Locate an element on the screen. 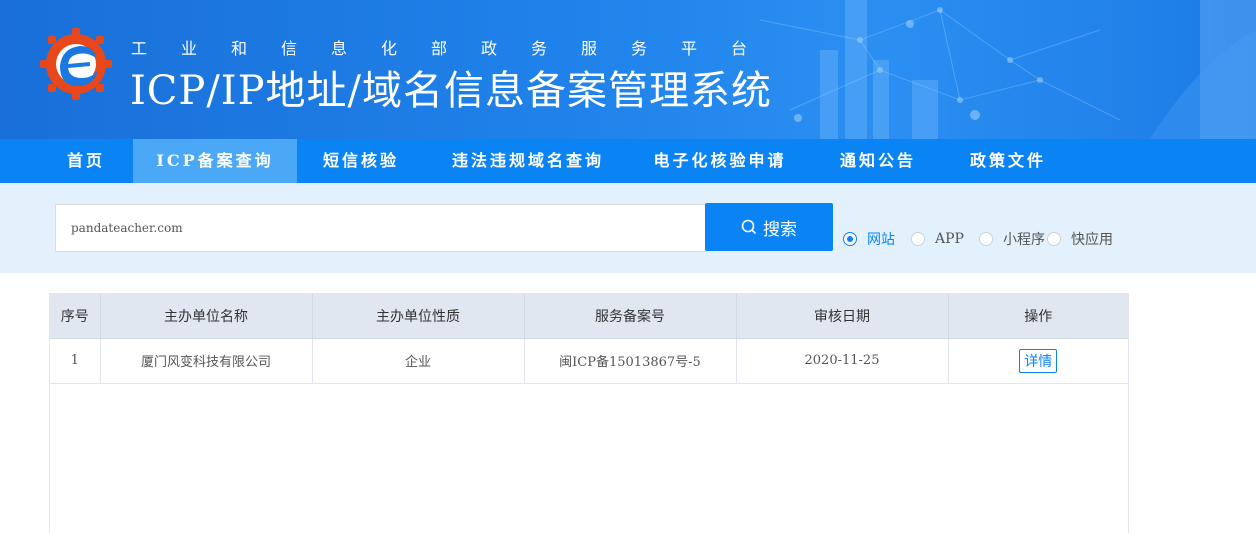  col-header-org-type: 主办单位性质 is located at coordinates (418, 316).